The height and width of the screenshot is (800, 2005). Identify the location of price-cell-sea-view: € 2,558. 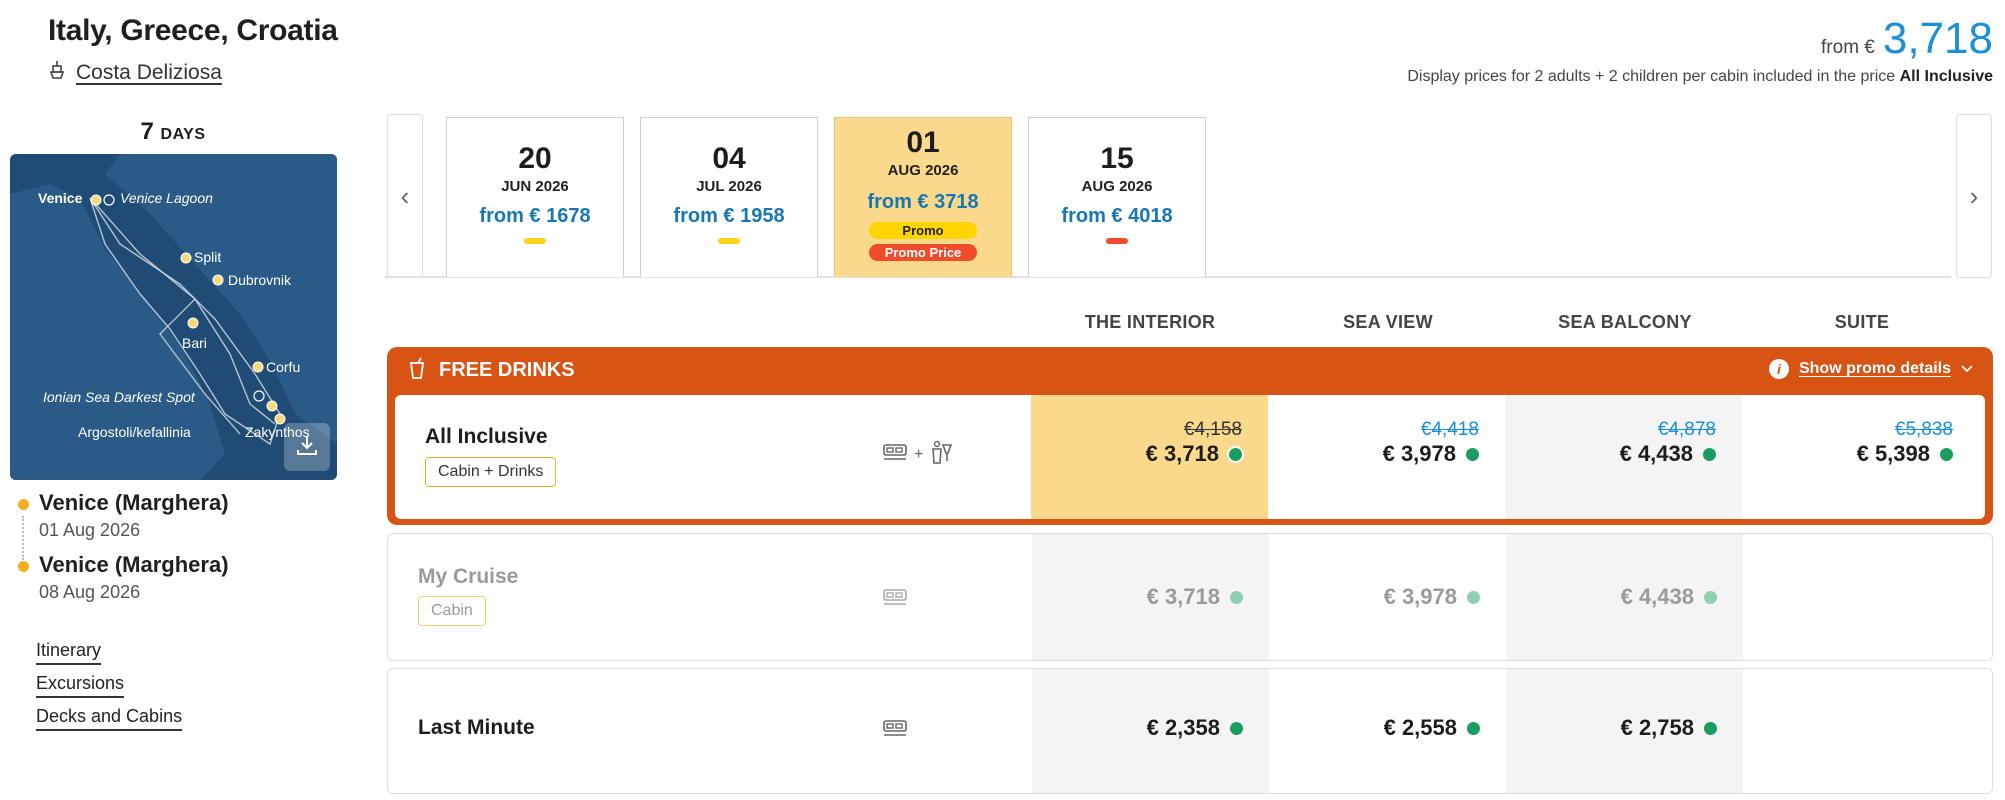
(1387, 731).